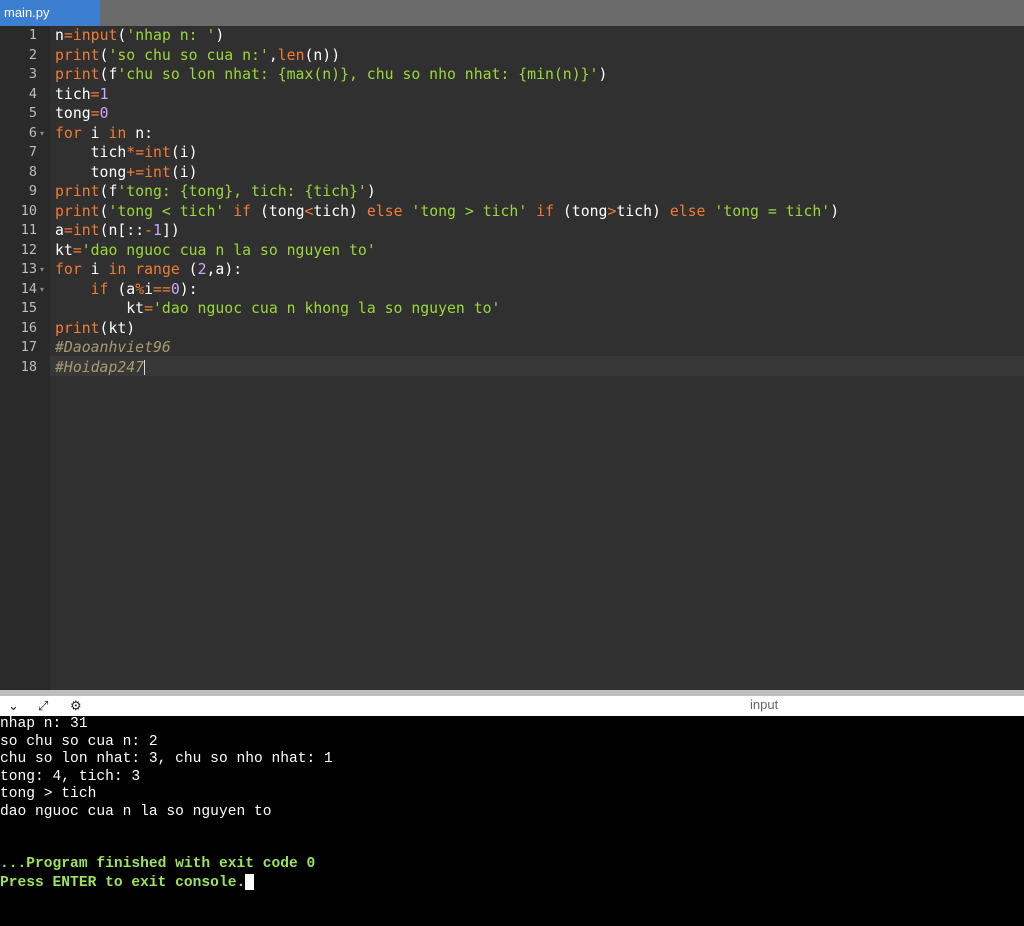 This screenshot has width=1024, height=926. Describe the element at coordinates (32, 54) in the screenshot. I see `line-number: 2` at that location.